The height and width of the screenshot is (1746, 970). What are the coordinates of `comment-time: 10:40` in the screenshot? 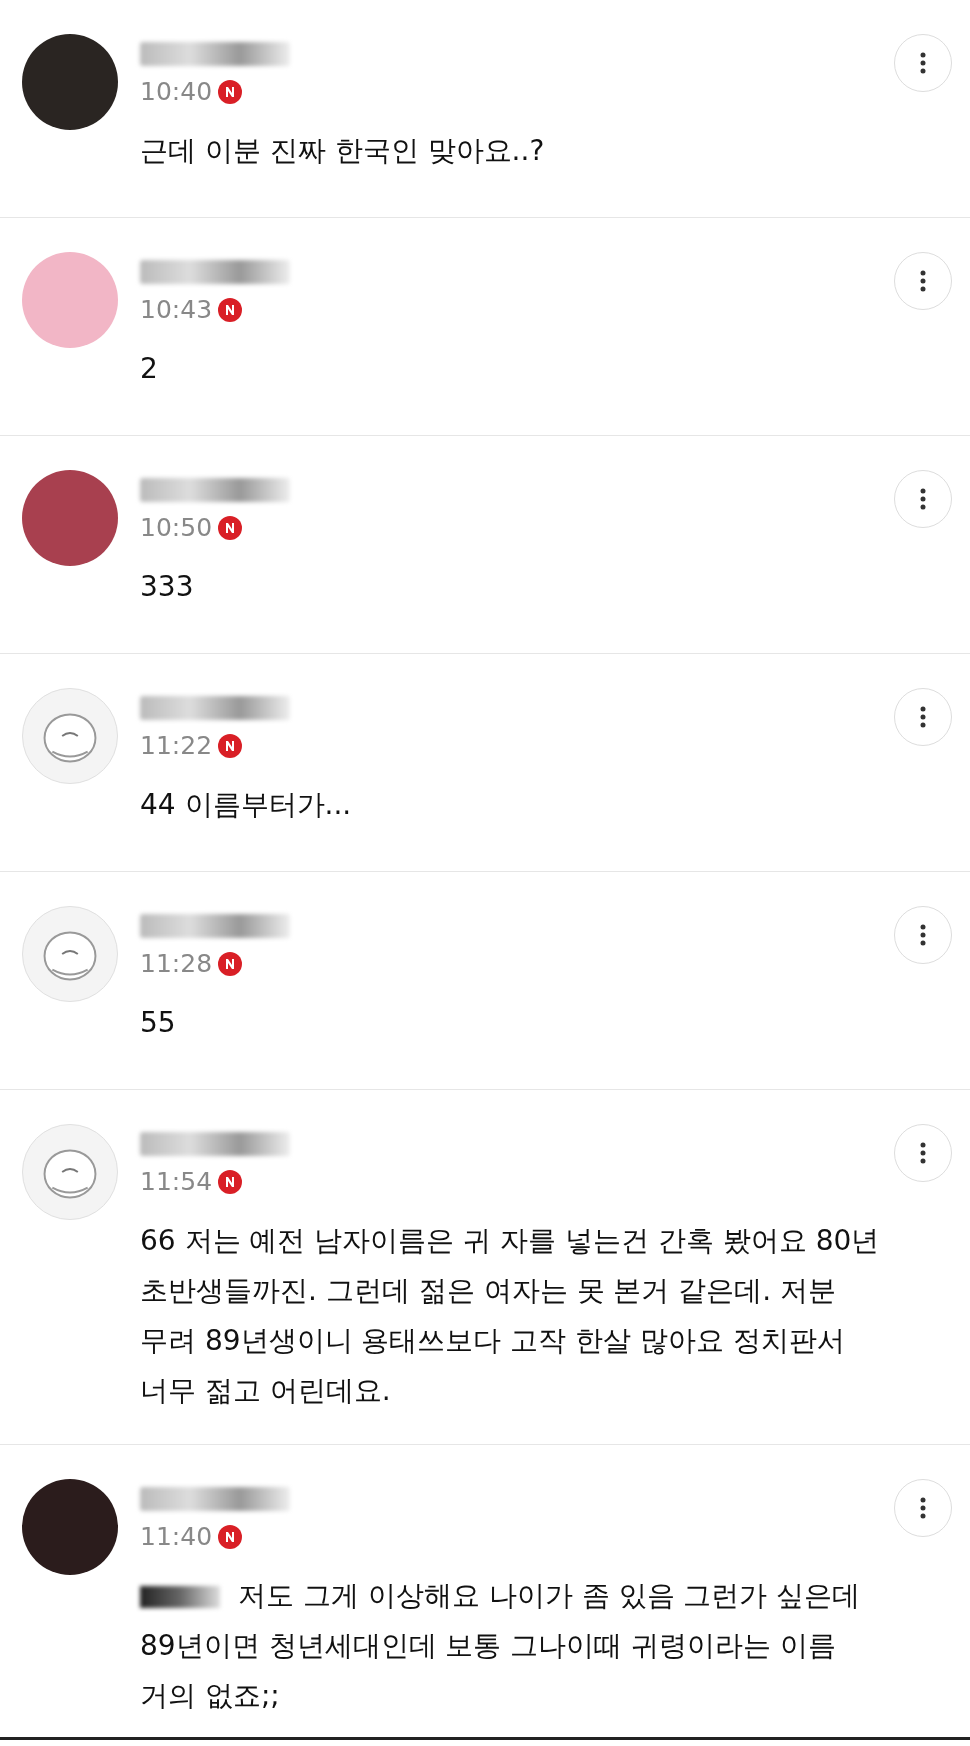 It's located at (176, 92).